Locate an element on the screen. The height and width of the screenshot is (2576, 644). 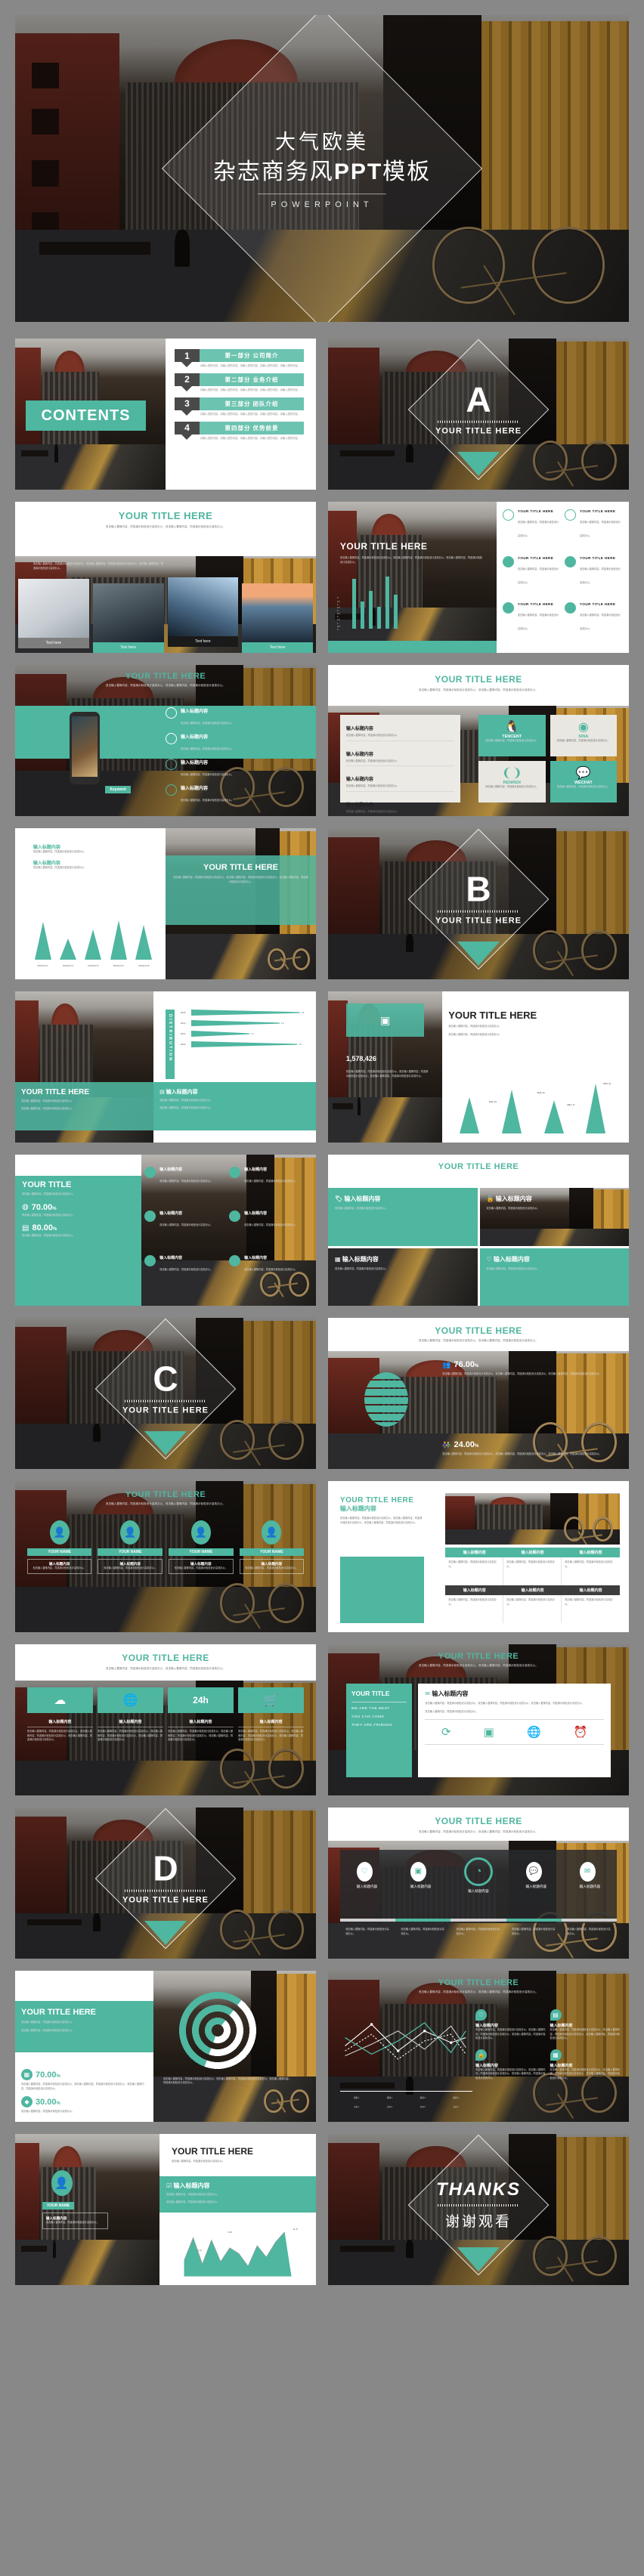
quadrant-card: ♡ 输入标题内容 双击输入替换内容，同选演示轻松设计高效办公。 is located at coordinates (554, 1277).